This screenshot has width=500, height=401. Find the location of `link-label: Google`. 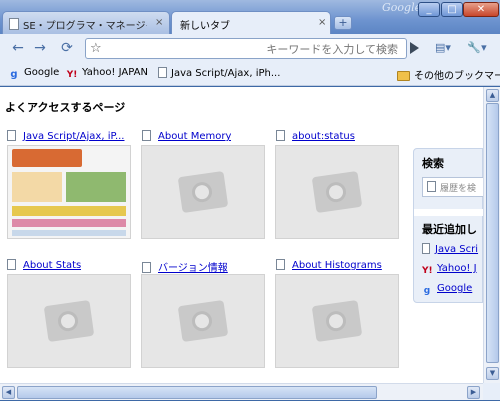

link-label: Google is located at coordinates (455, 288).